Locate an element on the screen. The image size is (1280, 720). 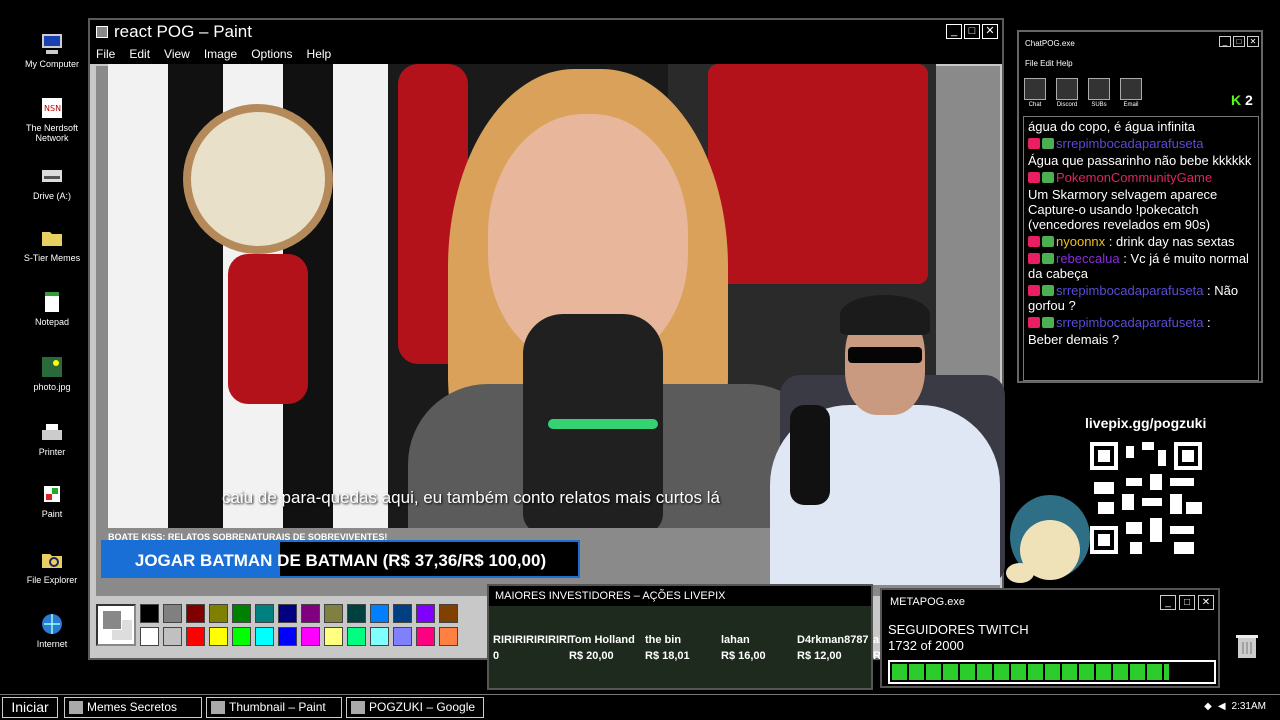
investor-value: 0 is located at coordinates (496, 656).